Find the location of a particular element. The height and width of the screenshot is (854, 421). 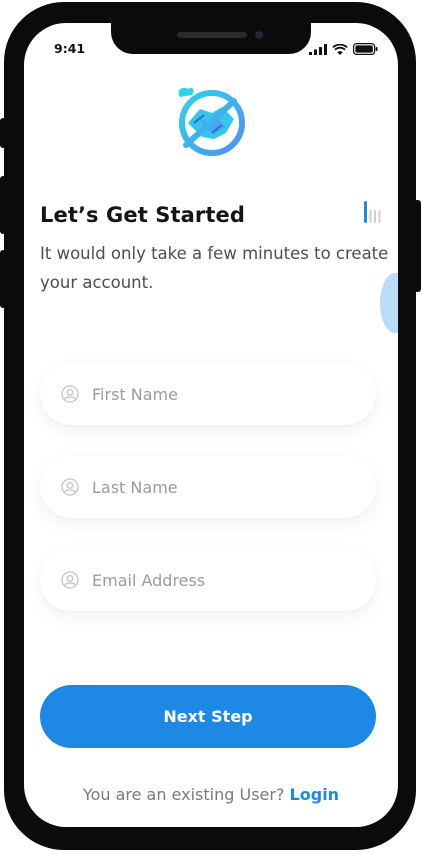

speaker-grille is located at coordinates (212, 35).